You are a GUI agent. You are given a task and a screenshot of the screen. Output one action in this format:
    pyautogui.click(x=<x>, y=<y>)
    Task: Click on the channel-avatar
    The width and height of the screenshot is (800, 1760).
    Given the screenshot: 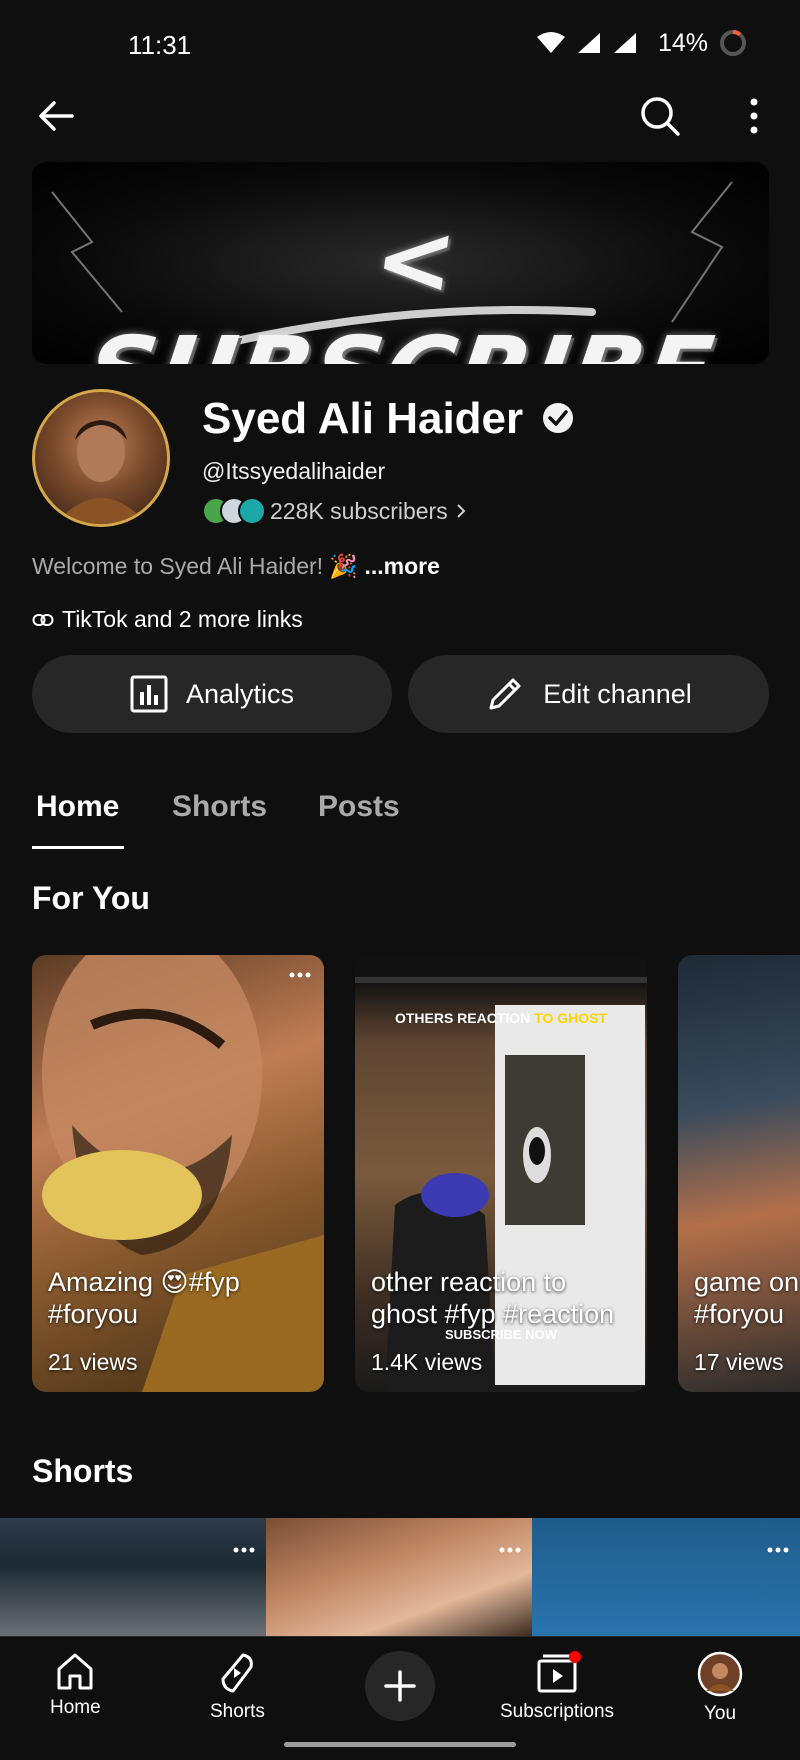 What is the action you would take?
    pyautogui.click(x=101, y=458)
    